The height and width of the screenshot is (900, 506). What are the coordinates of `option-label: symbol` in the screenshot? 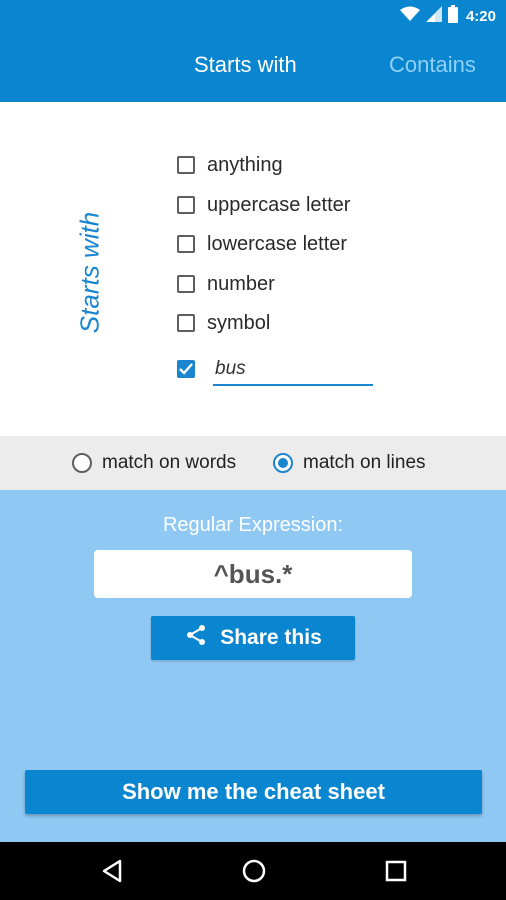 It's located at (239, 322).